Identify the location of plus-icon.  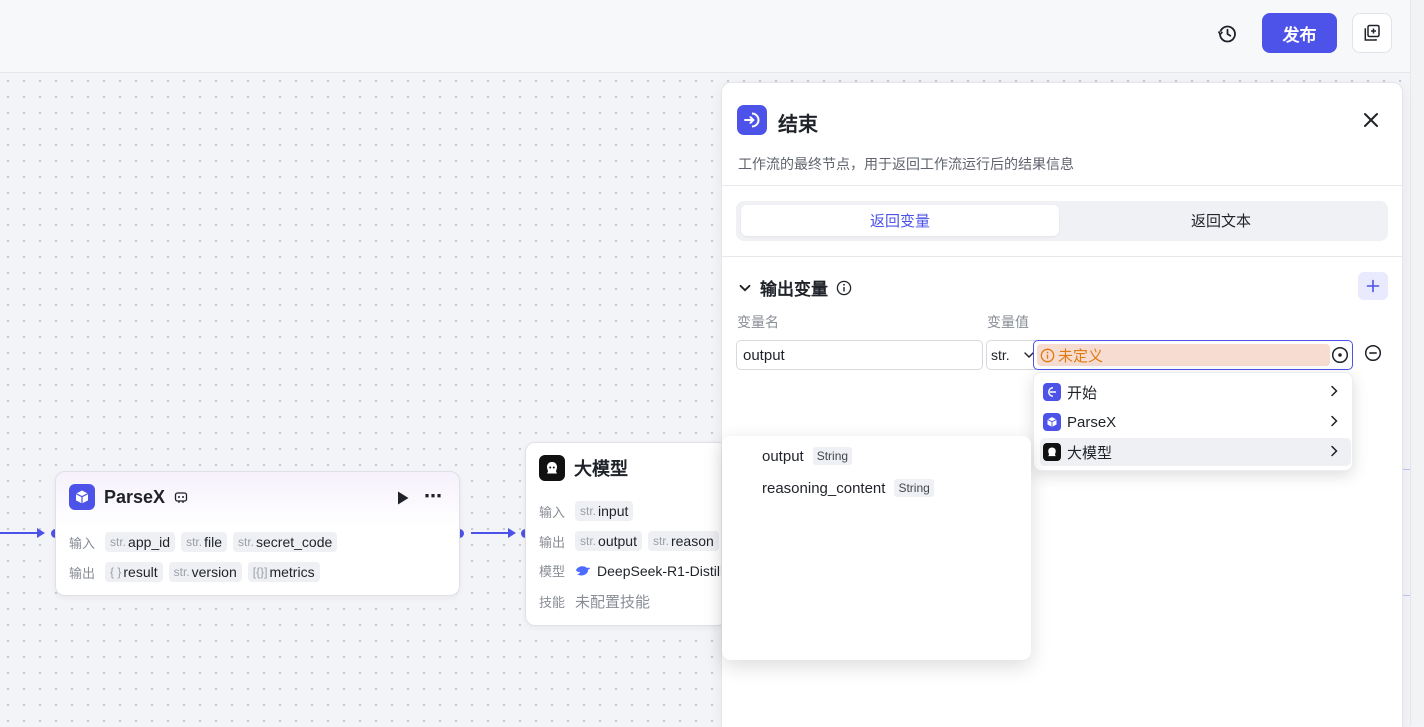
(1373, 286).